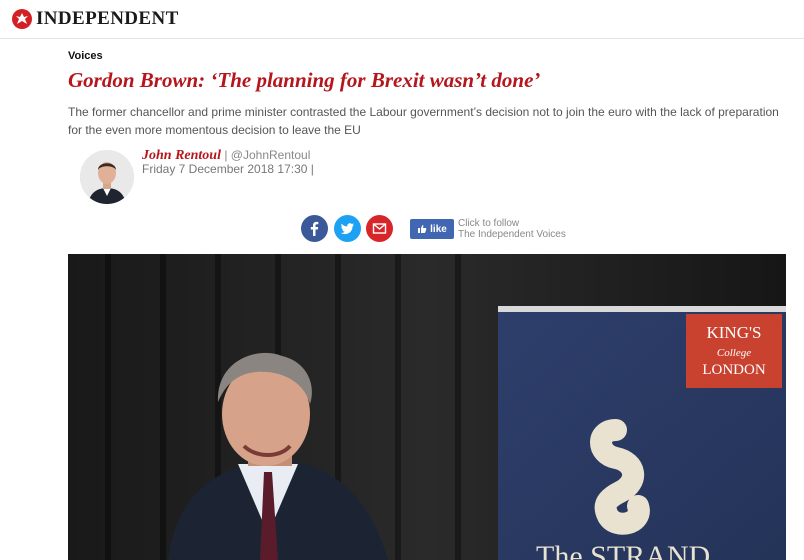 The width and height of the screenshot is (804, 560). Describe the element at coordinates (734, 353) in the screenshot. I see `banner-text-line2: College` at that location.